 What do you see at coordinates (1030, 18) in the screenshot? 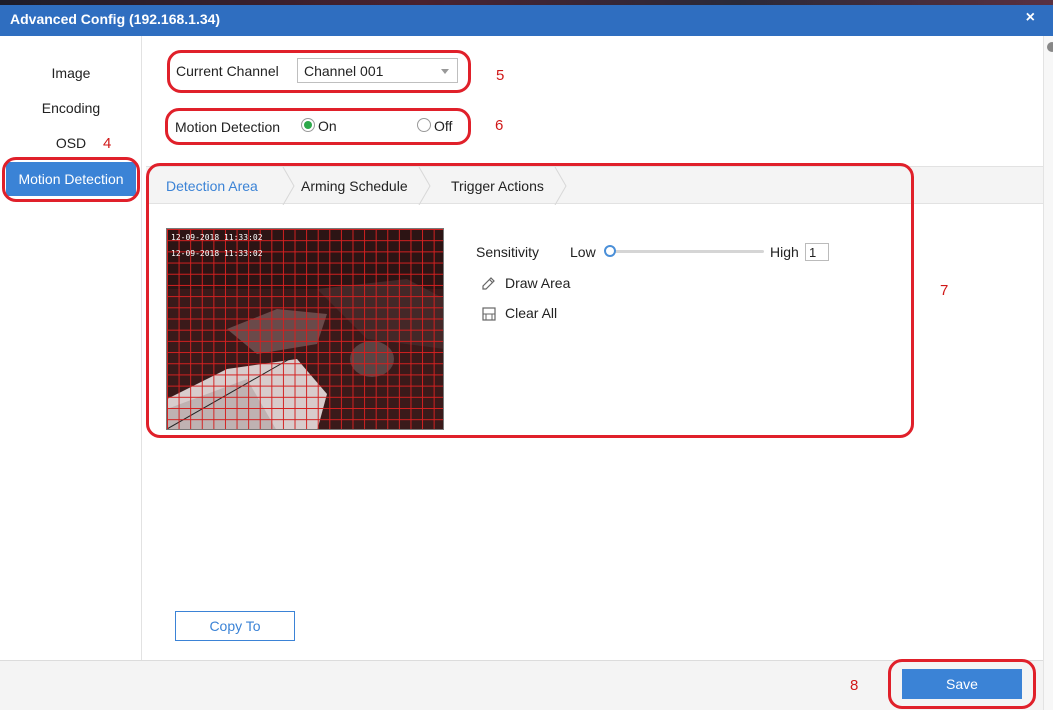
I see `close-icon: ×` at bounding box center [1030, 18].